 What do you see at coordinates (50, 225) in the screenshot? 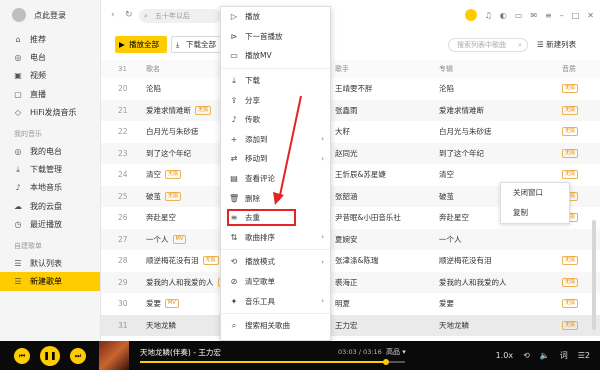
I see `sidebar-my-music-item: ◷ 最近播放` at bounding box center [50, 225].